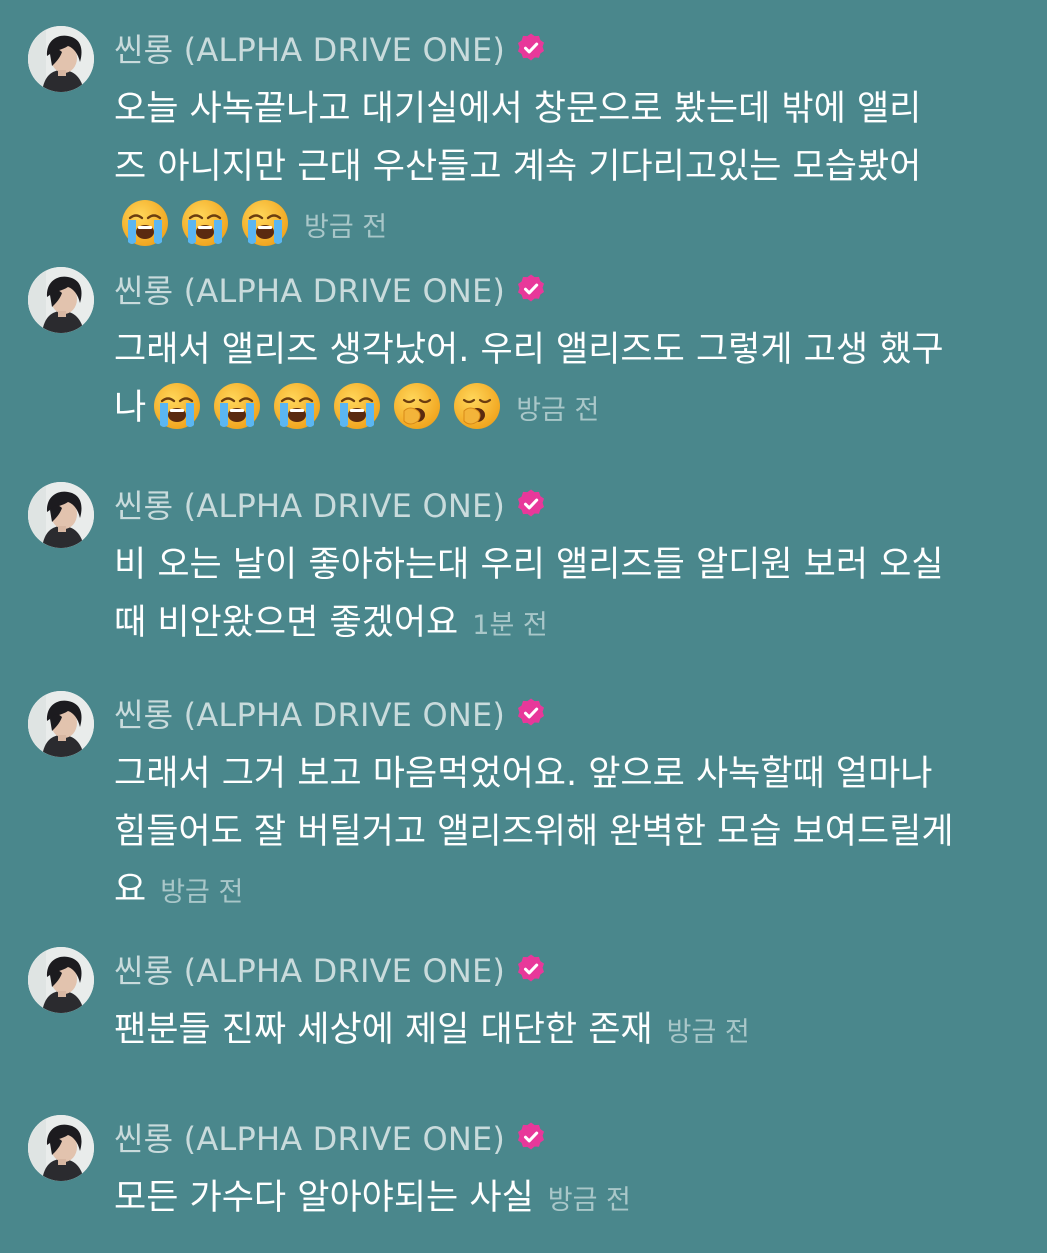 Image resolution: width=1047 pixels, height=1253 pixels. I want to click on message-text: 모든 가수다 알아야되는 사실, so click(324, 1198).